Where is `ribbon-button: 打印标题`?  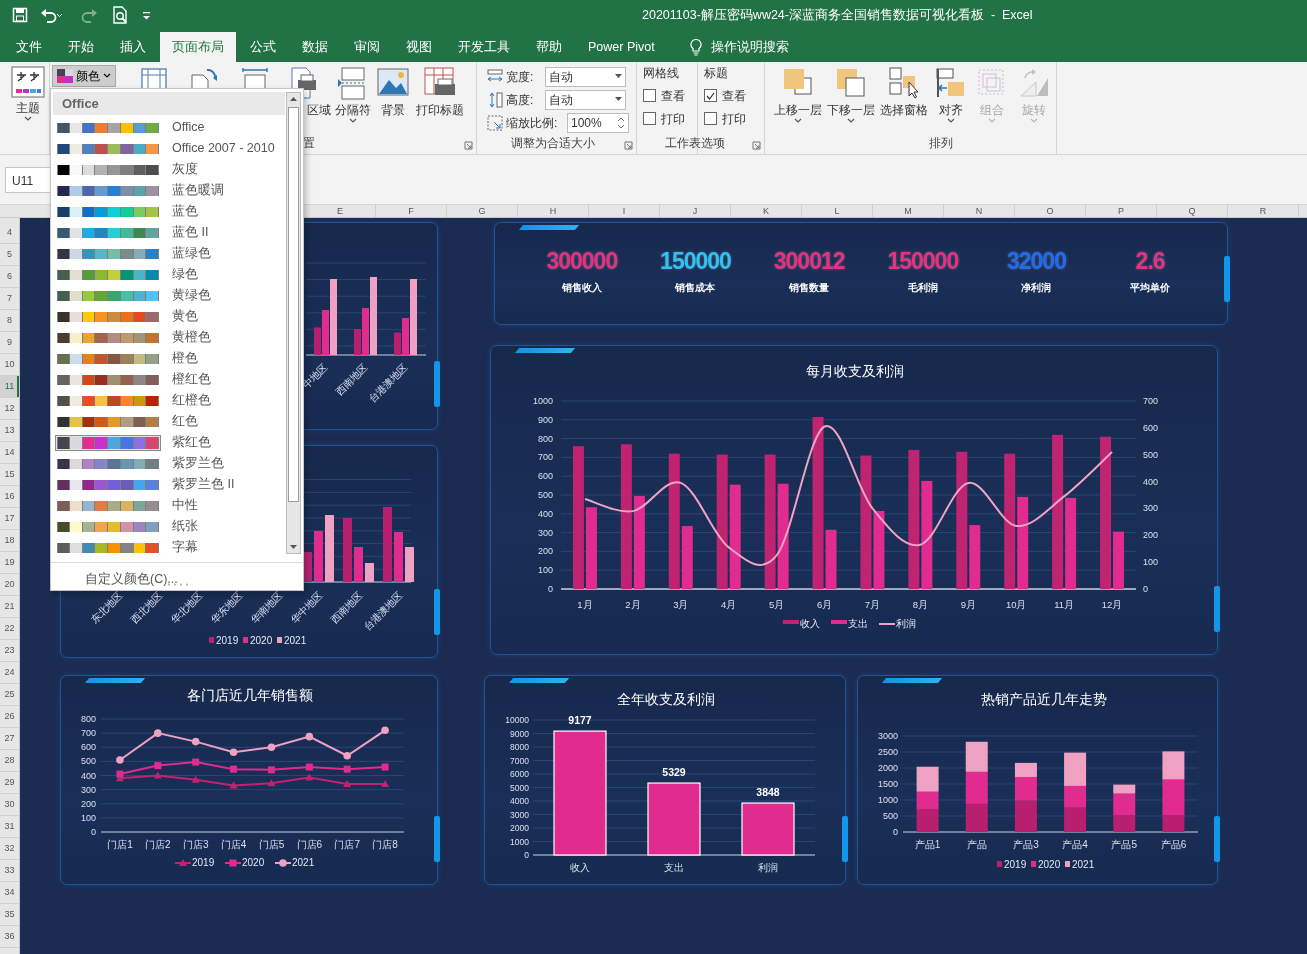
ribbon-button: 打印标题 is located at coordinates (440, 90).